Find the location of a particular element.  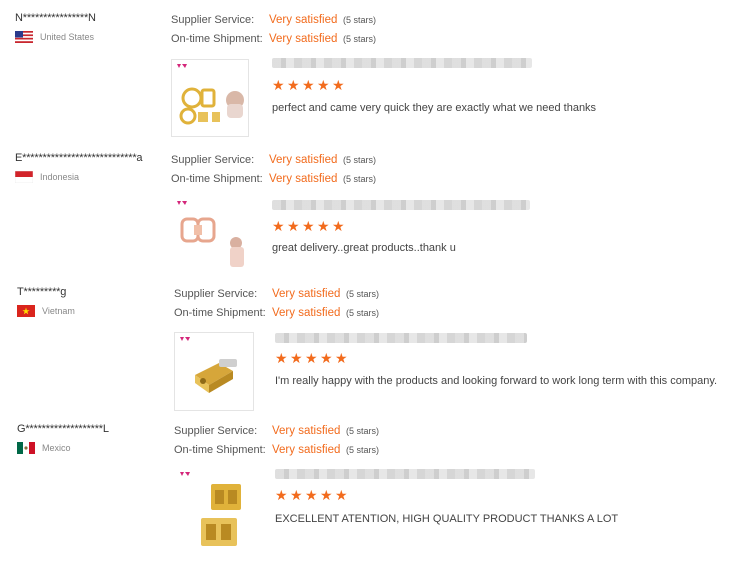

mexico-flag-icon is located at coordinates (26, 448).